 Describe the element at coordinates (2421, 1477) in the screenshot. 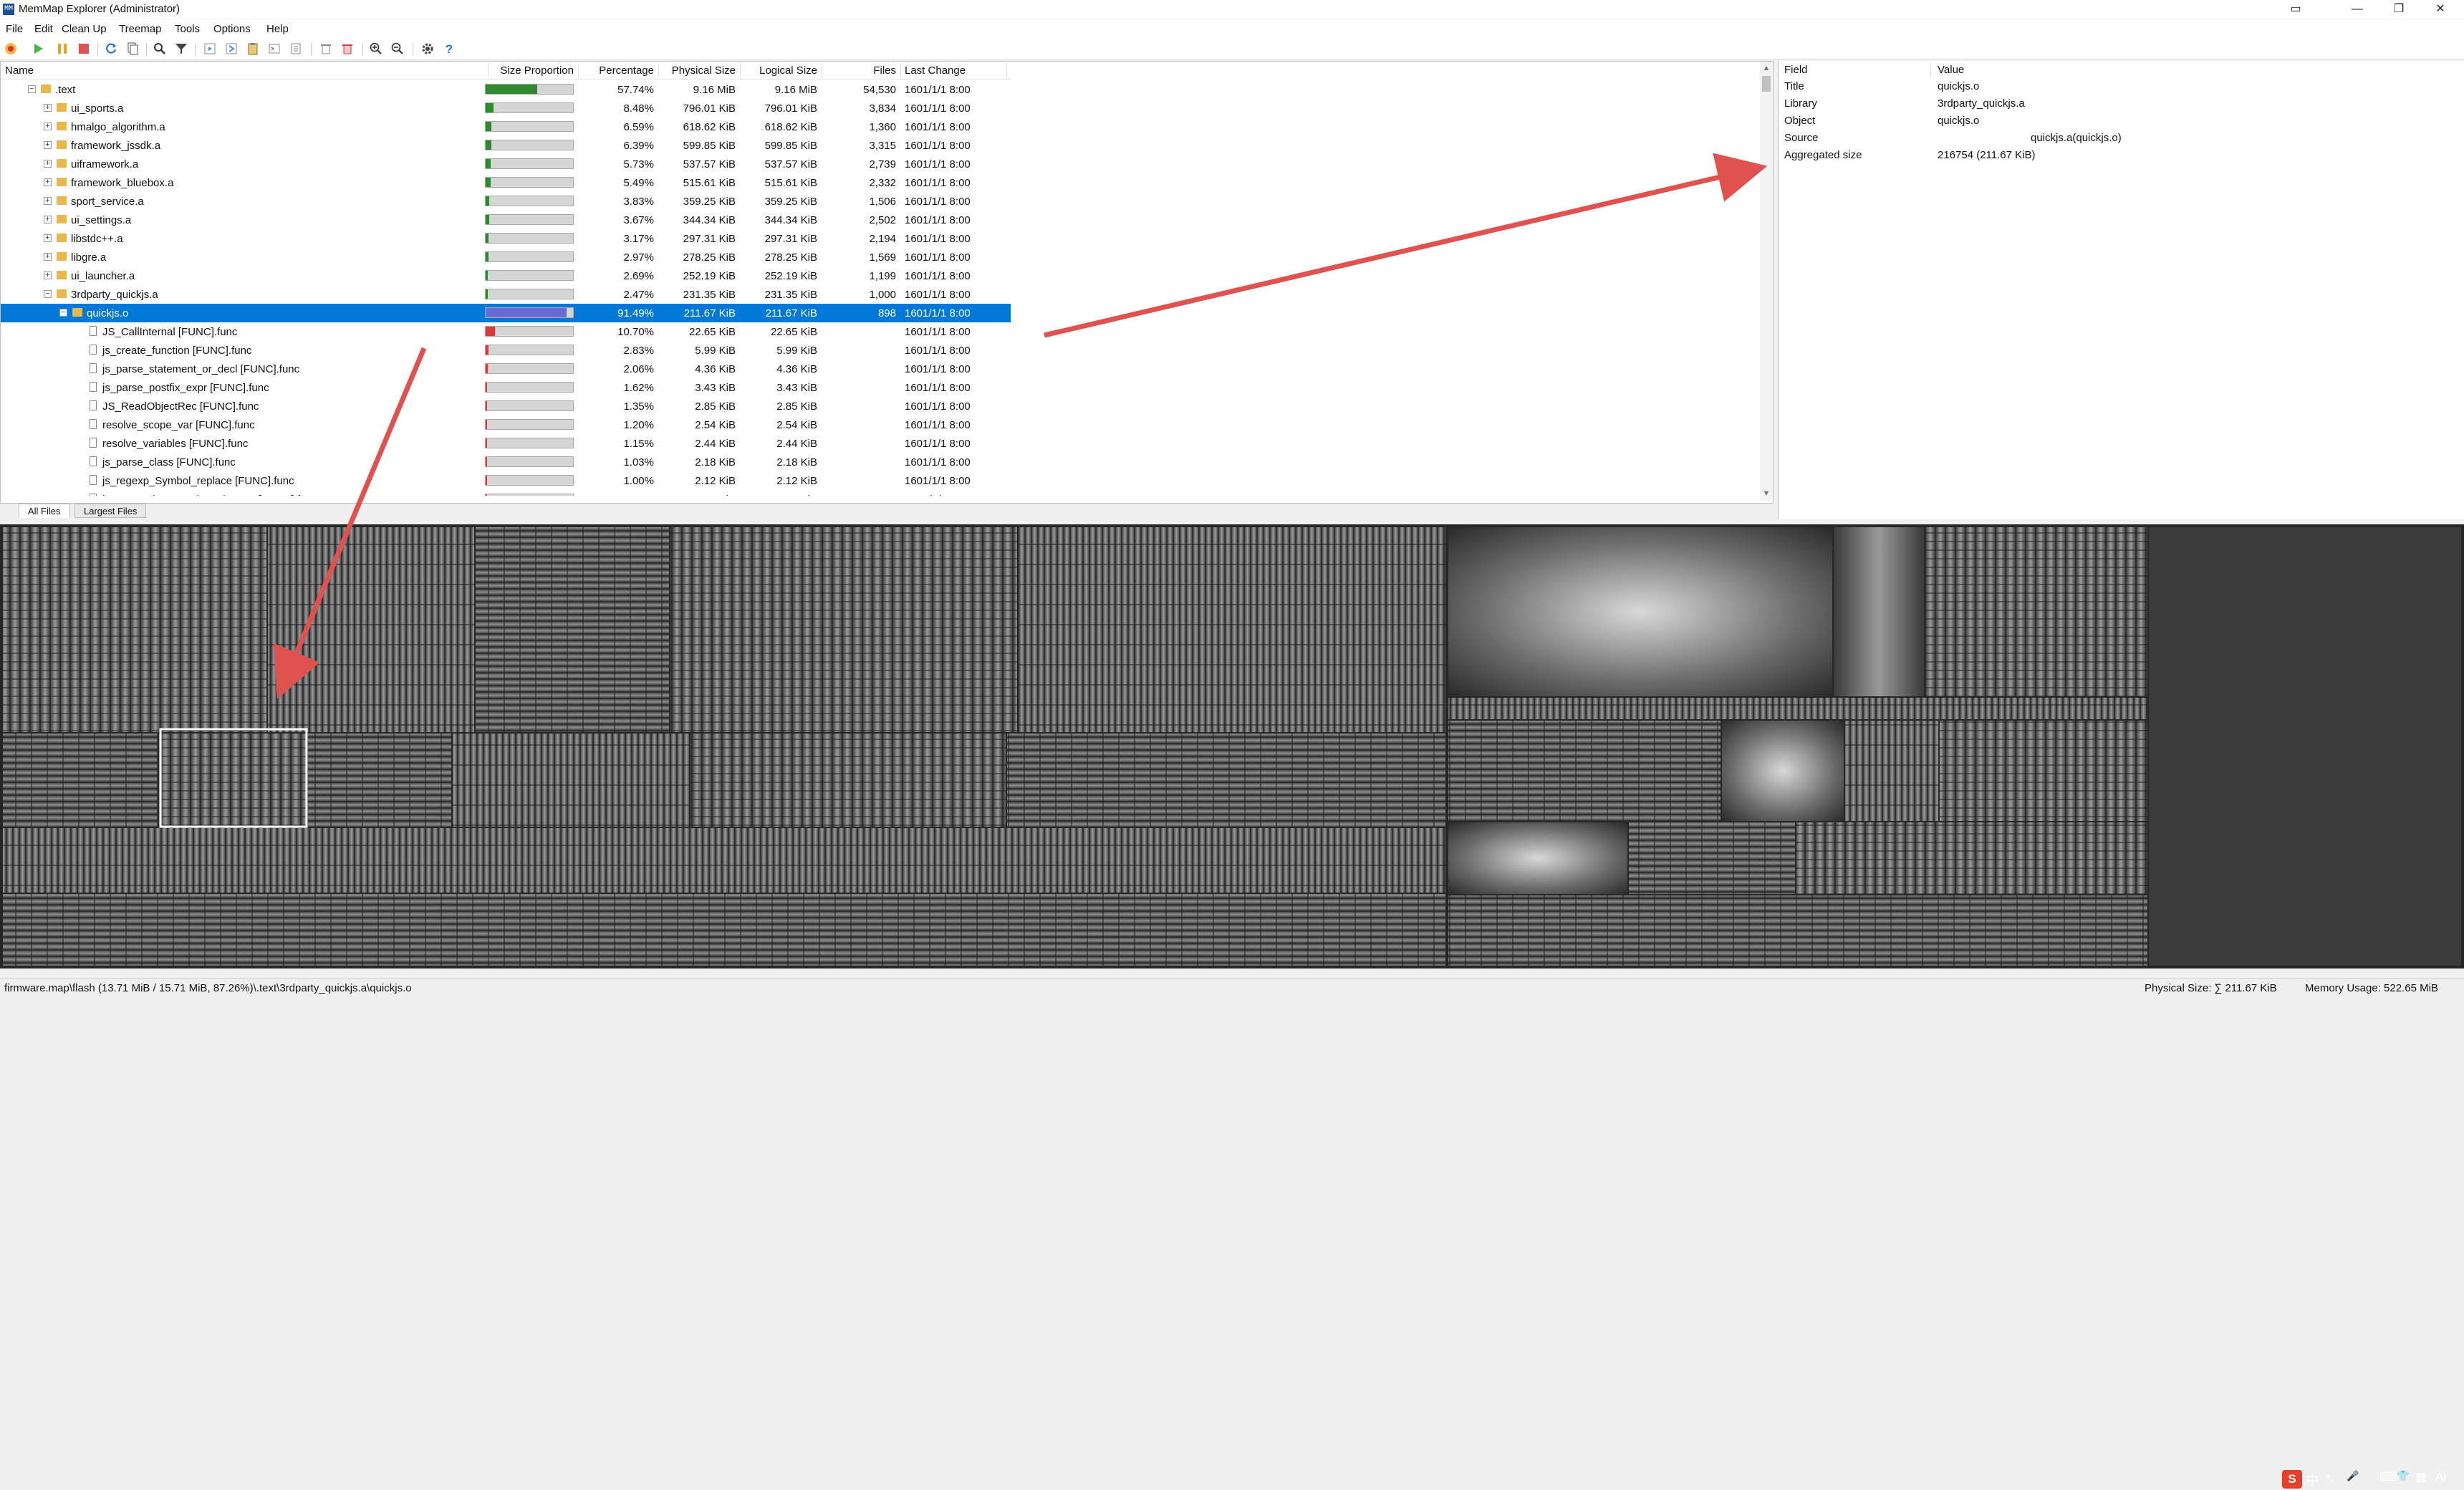

I see `ime-grid-icon: ▦` at that location.